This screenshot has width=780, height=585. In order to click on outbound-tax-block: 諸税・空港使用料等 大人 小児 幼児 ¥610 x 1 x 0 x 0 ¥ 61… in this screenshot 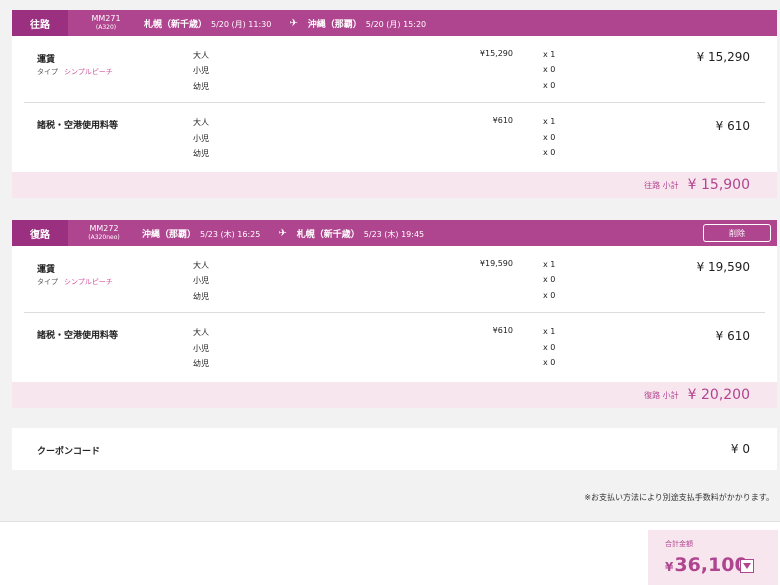, I will do `click(394, 137)`.